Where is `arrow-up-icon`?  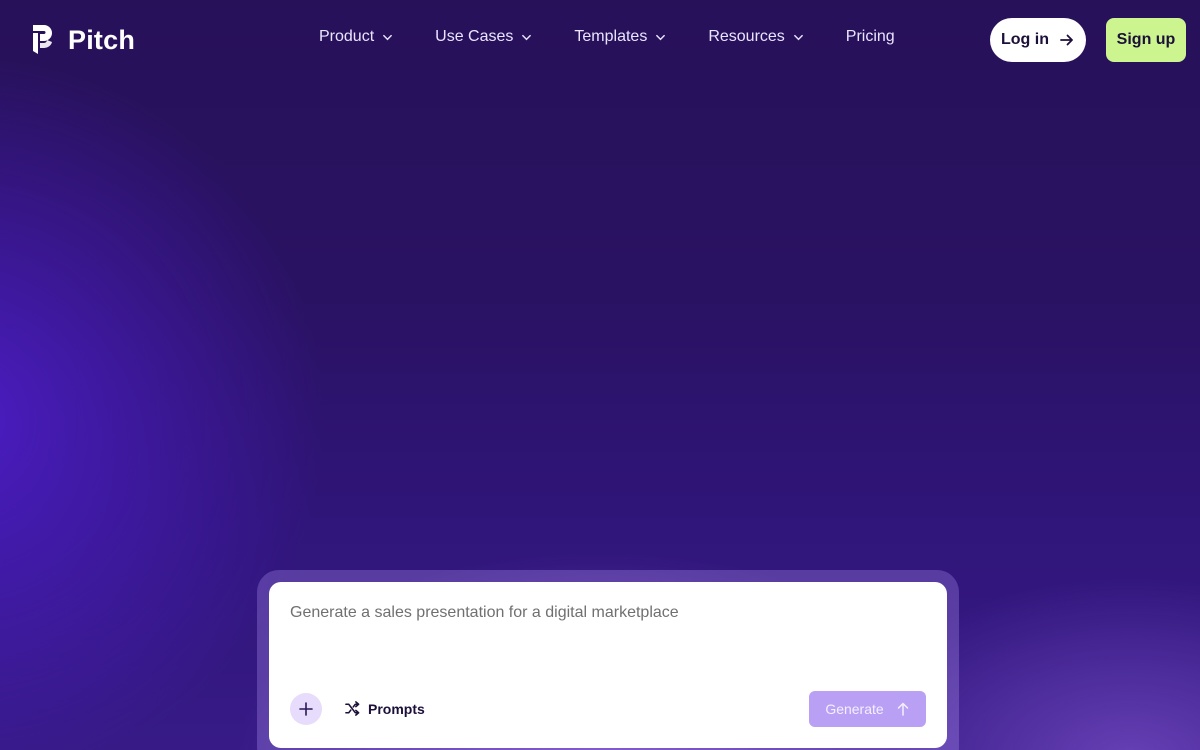 arrow-up-icon is located at coordinates (902, 709).